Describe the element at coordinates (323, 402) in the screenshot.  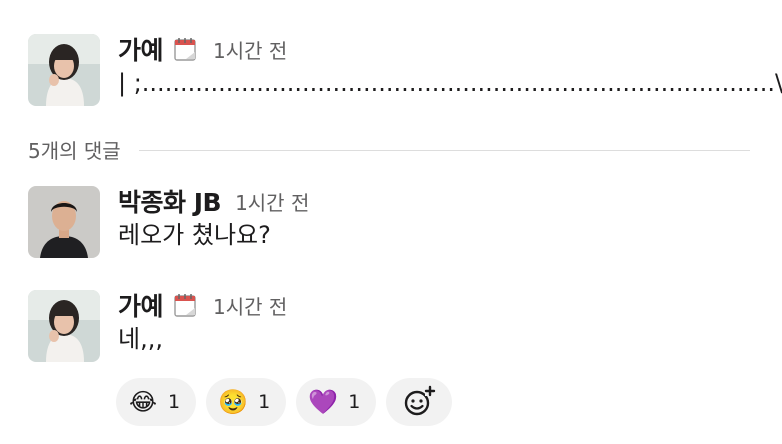
I see `purple-heart-emoji-icon: 💜` at that location.